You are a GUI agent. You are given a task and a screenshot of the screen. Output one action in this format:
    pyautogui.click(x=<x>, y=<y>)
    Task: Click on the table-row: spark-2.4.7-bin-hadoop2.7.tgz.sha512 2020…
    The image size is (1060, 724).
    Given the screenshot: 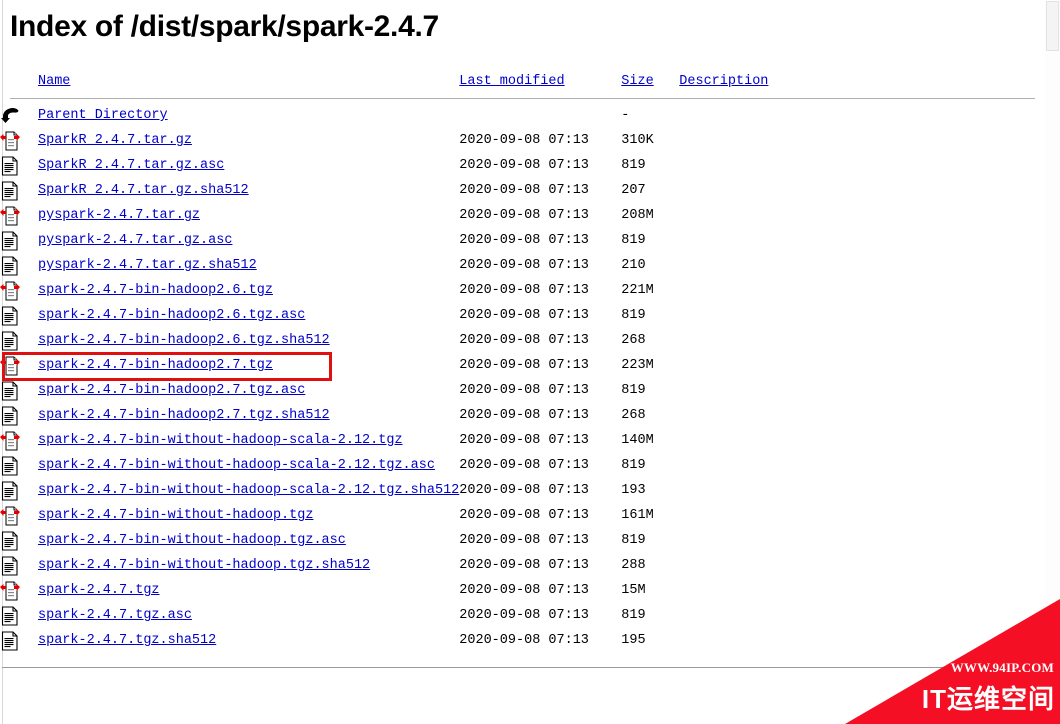 What is the action you would take?
    pyautogui.click(x=522, y=415)
    